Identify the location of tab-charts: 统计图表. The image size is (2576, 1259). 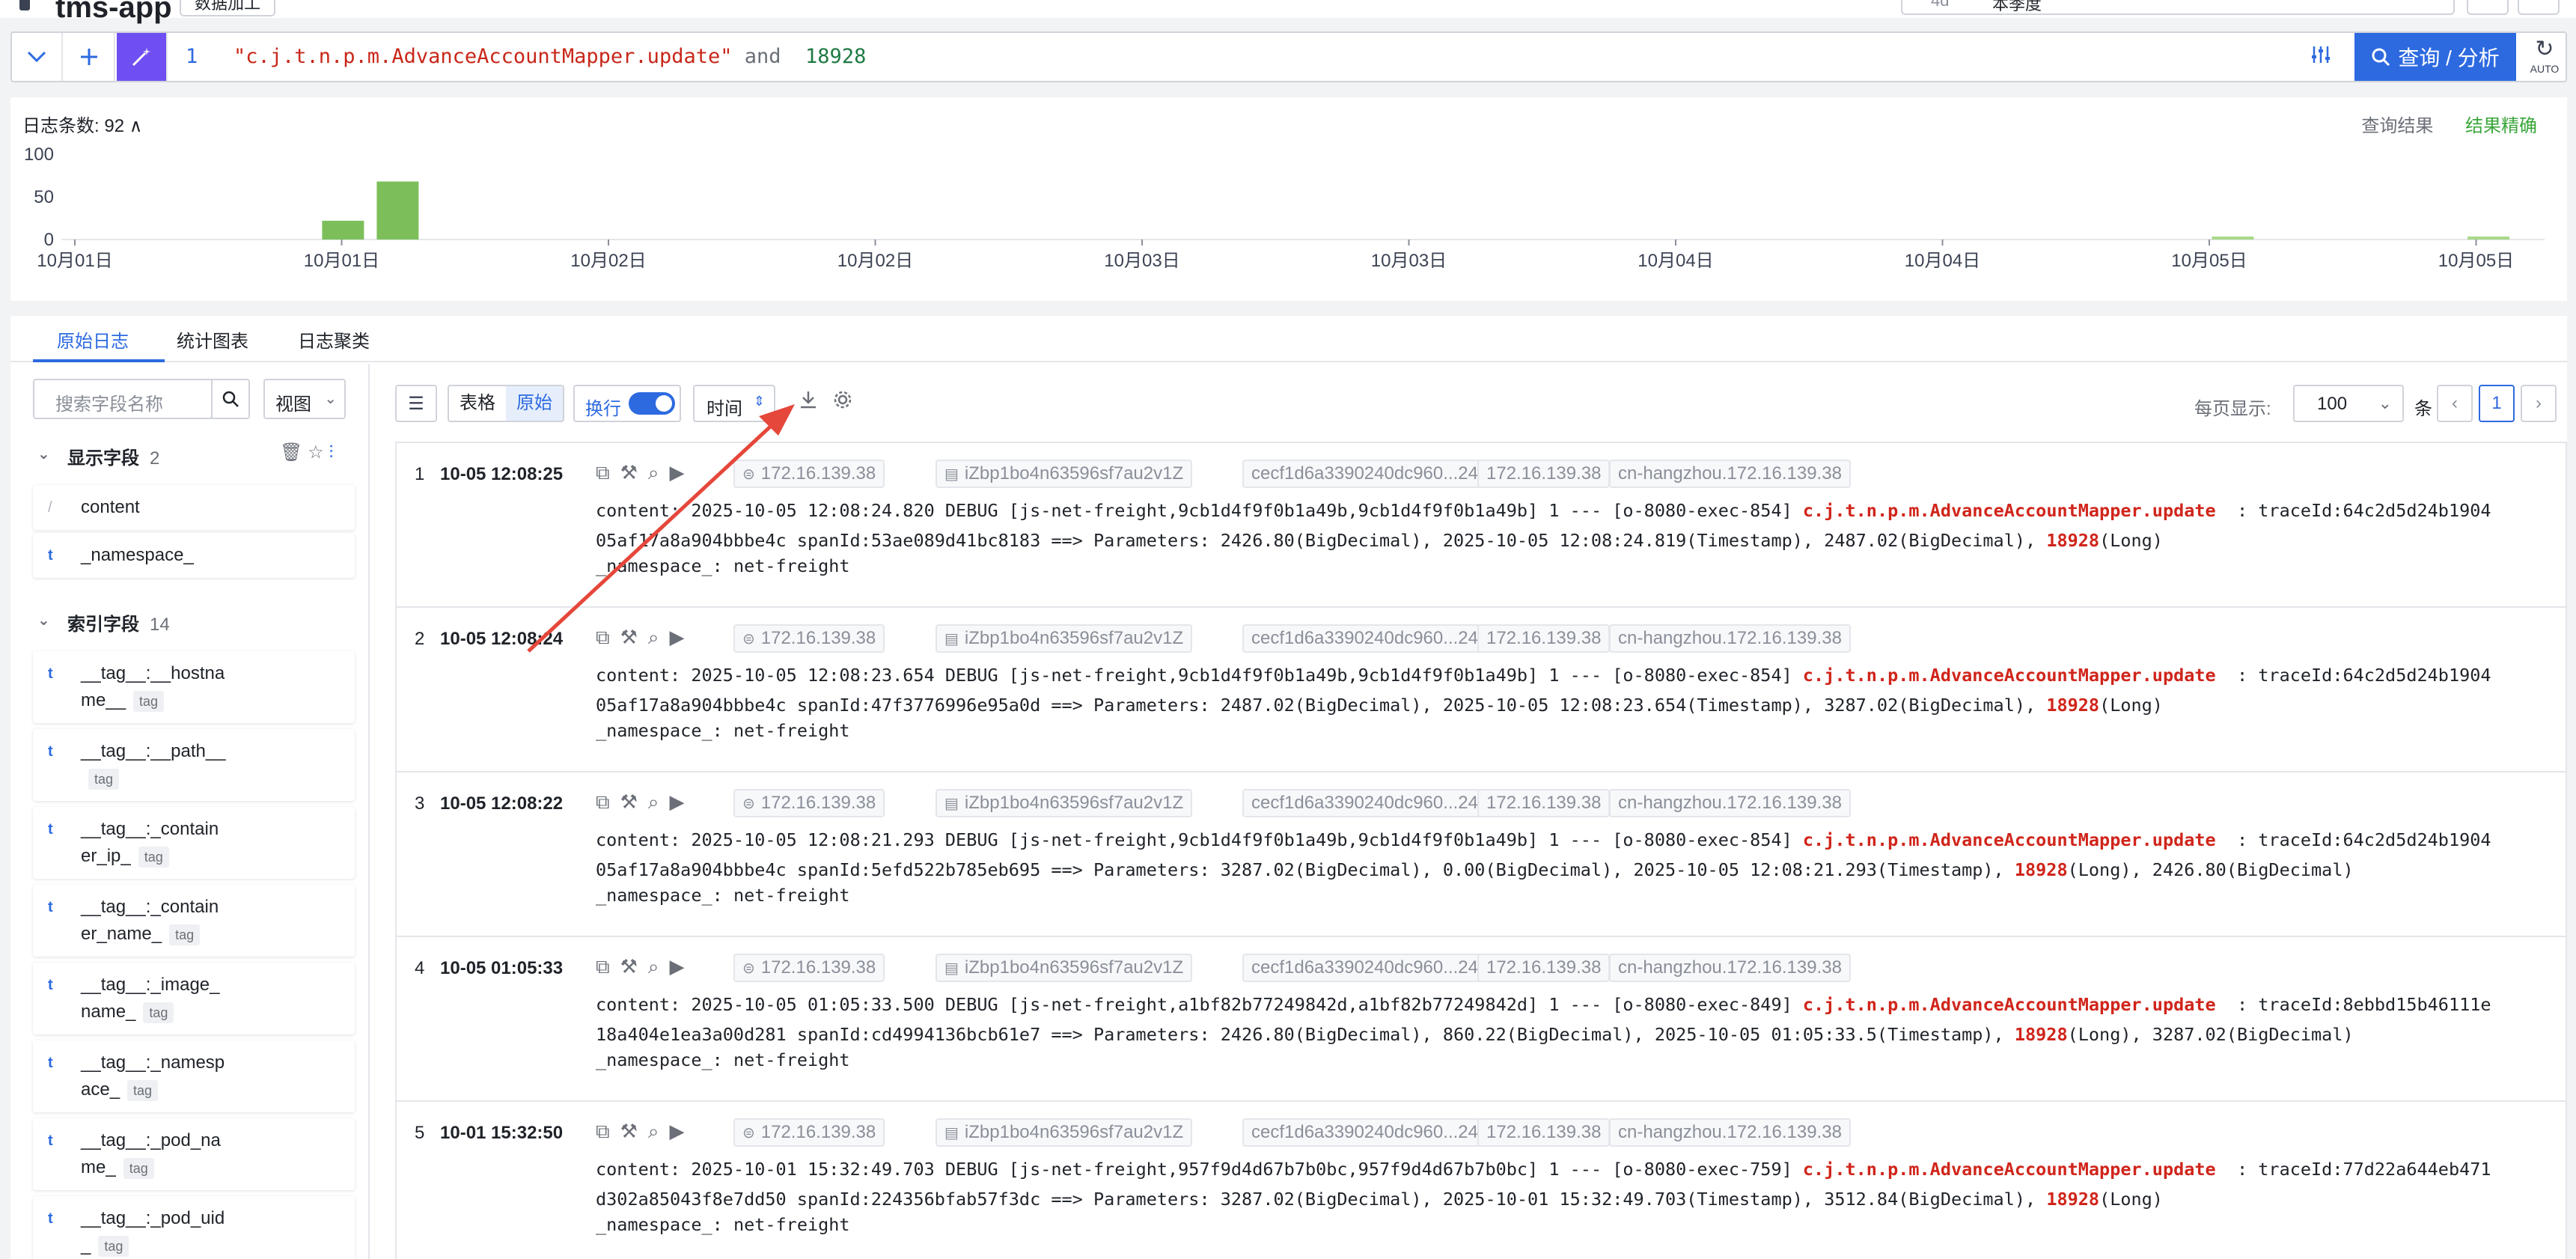
(212, 339).